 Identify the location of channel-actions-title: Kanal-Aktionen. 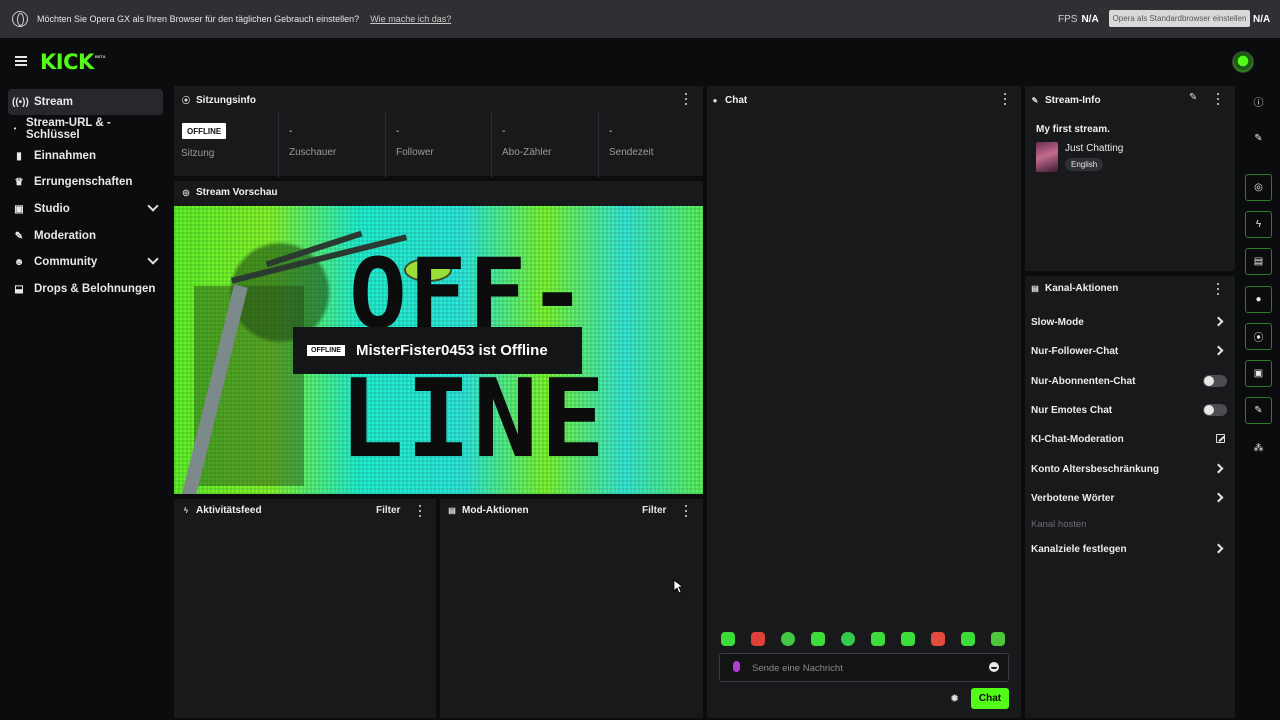
(1082, 288).